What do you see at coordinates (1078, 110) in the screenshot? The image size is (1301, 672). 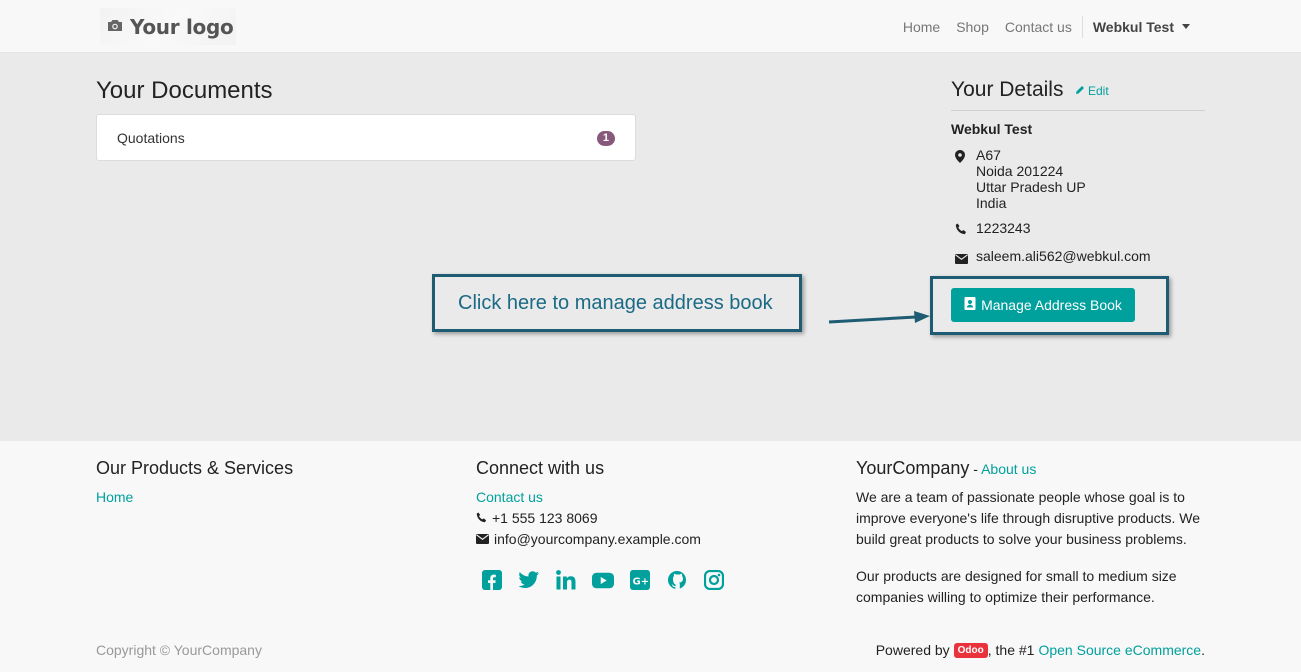 I see `details-divider` at bounding box center [1078, 110].